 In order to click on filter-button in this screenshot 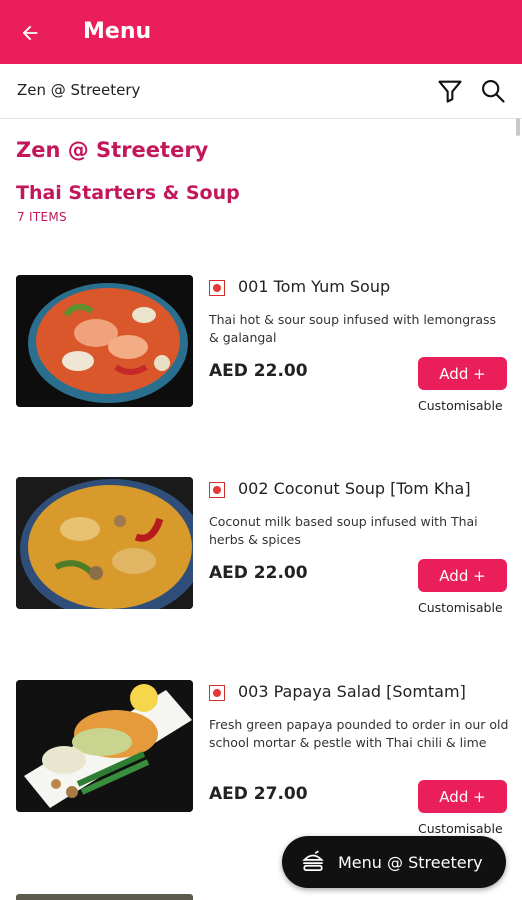, I will do `click(450, 91)`.